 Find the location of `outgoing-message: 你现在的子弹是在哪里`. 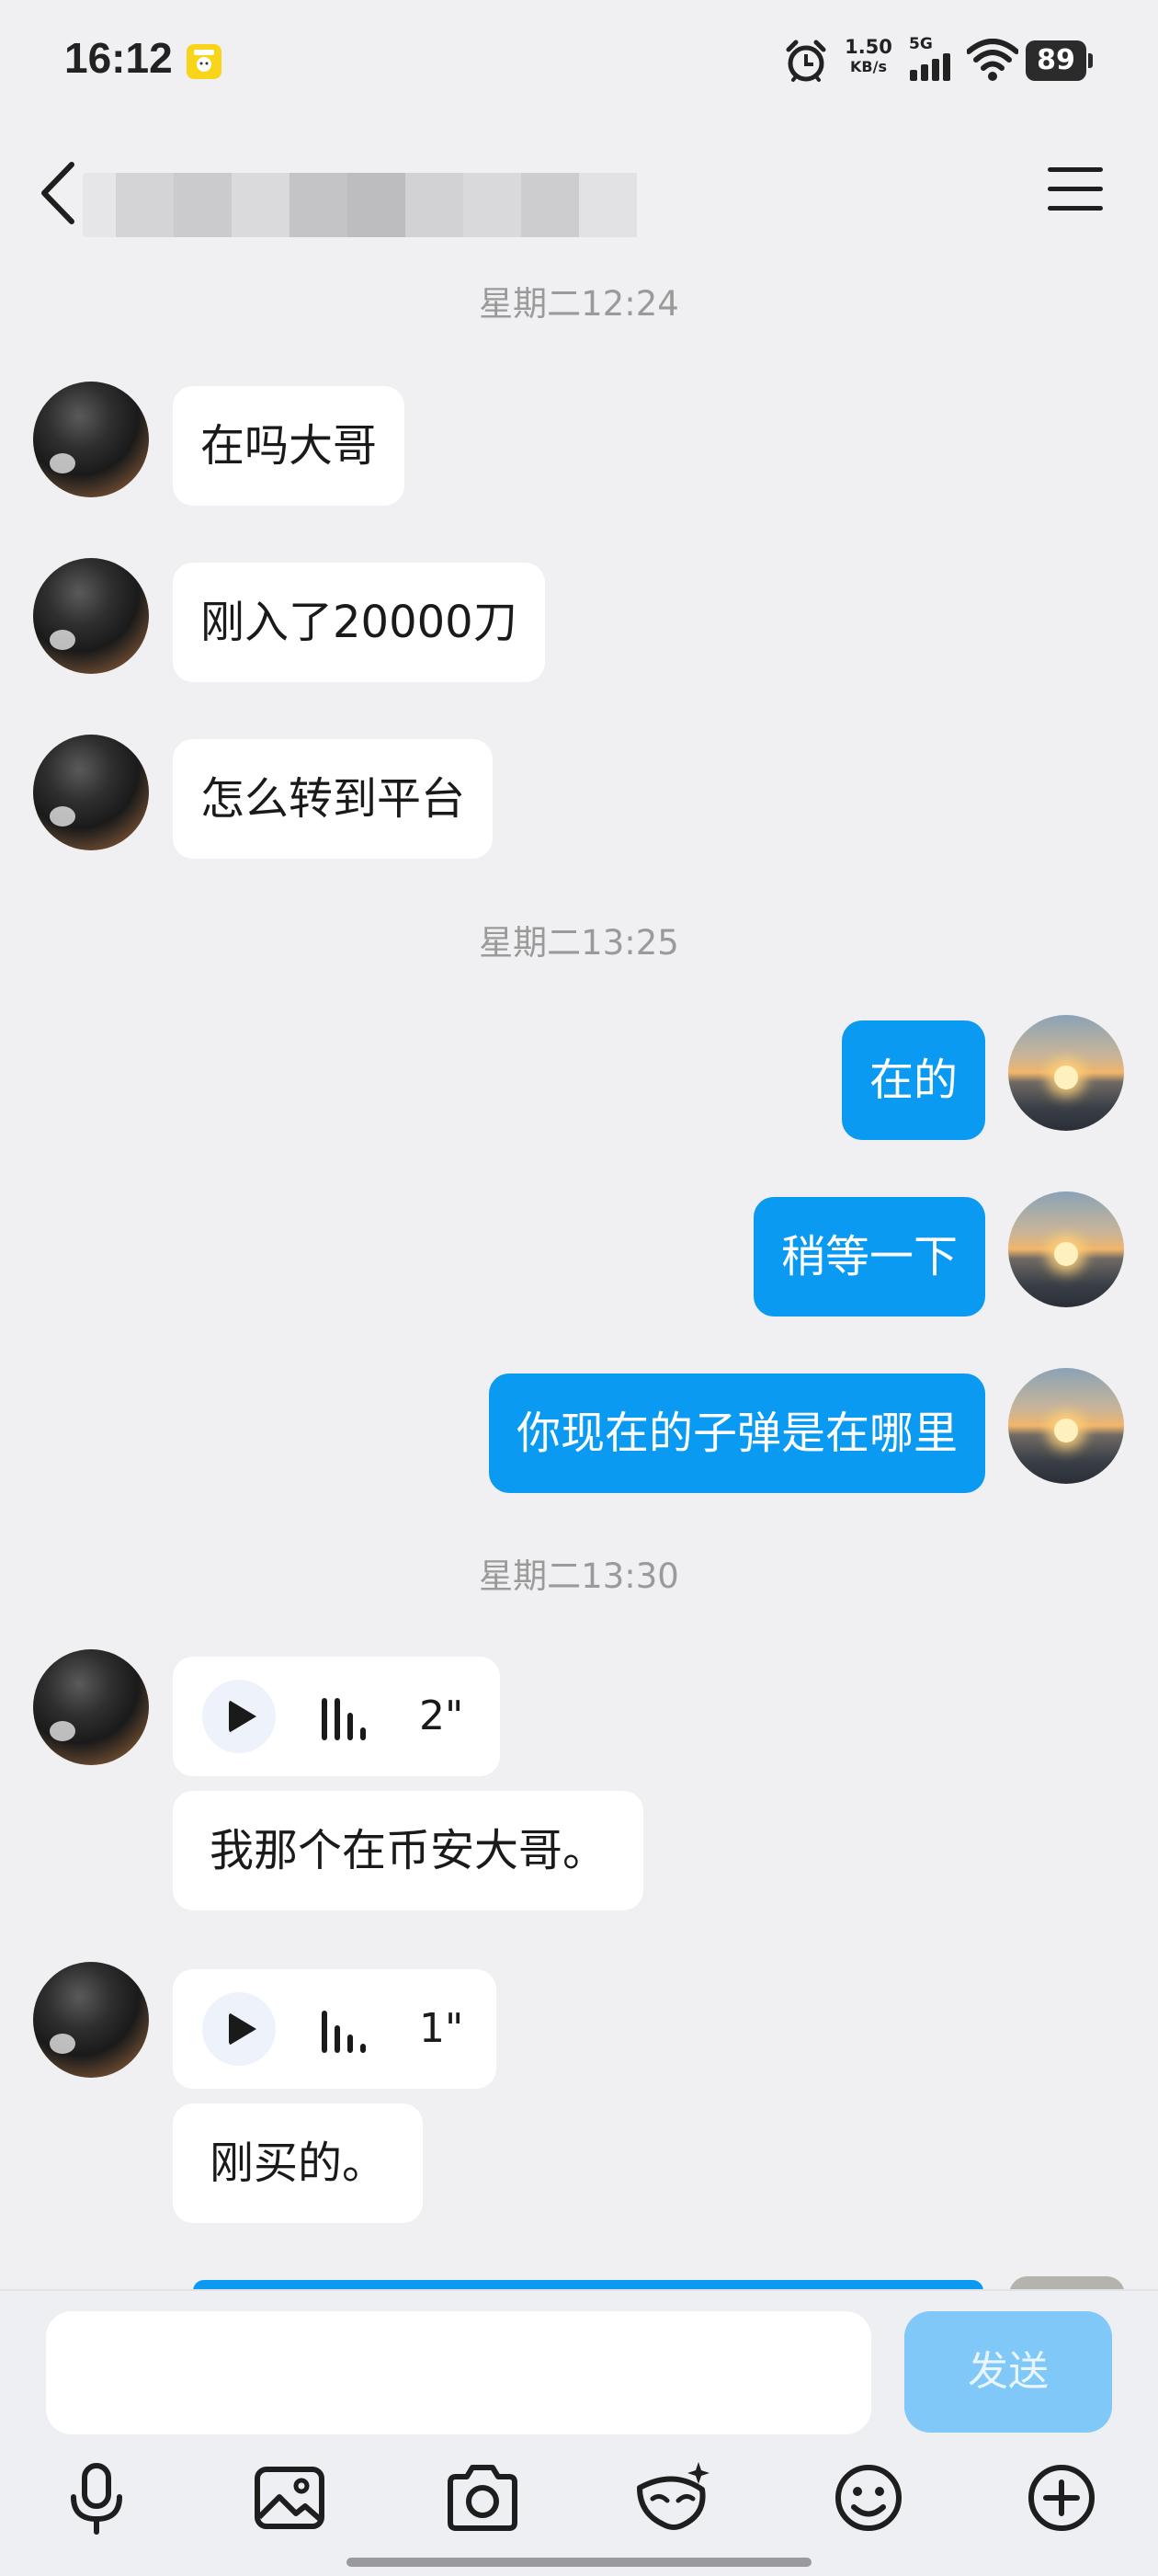

outgoing-message: 你现在的子弹是在哪里 is located at coordinates (736, 1433).